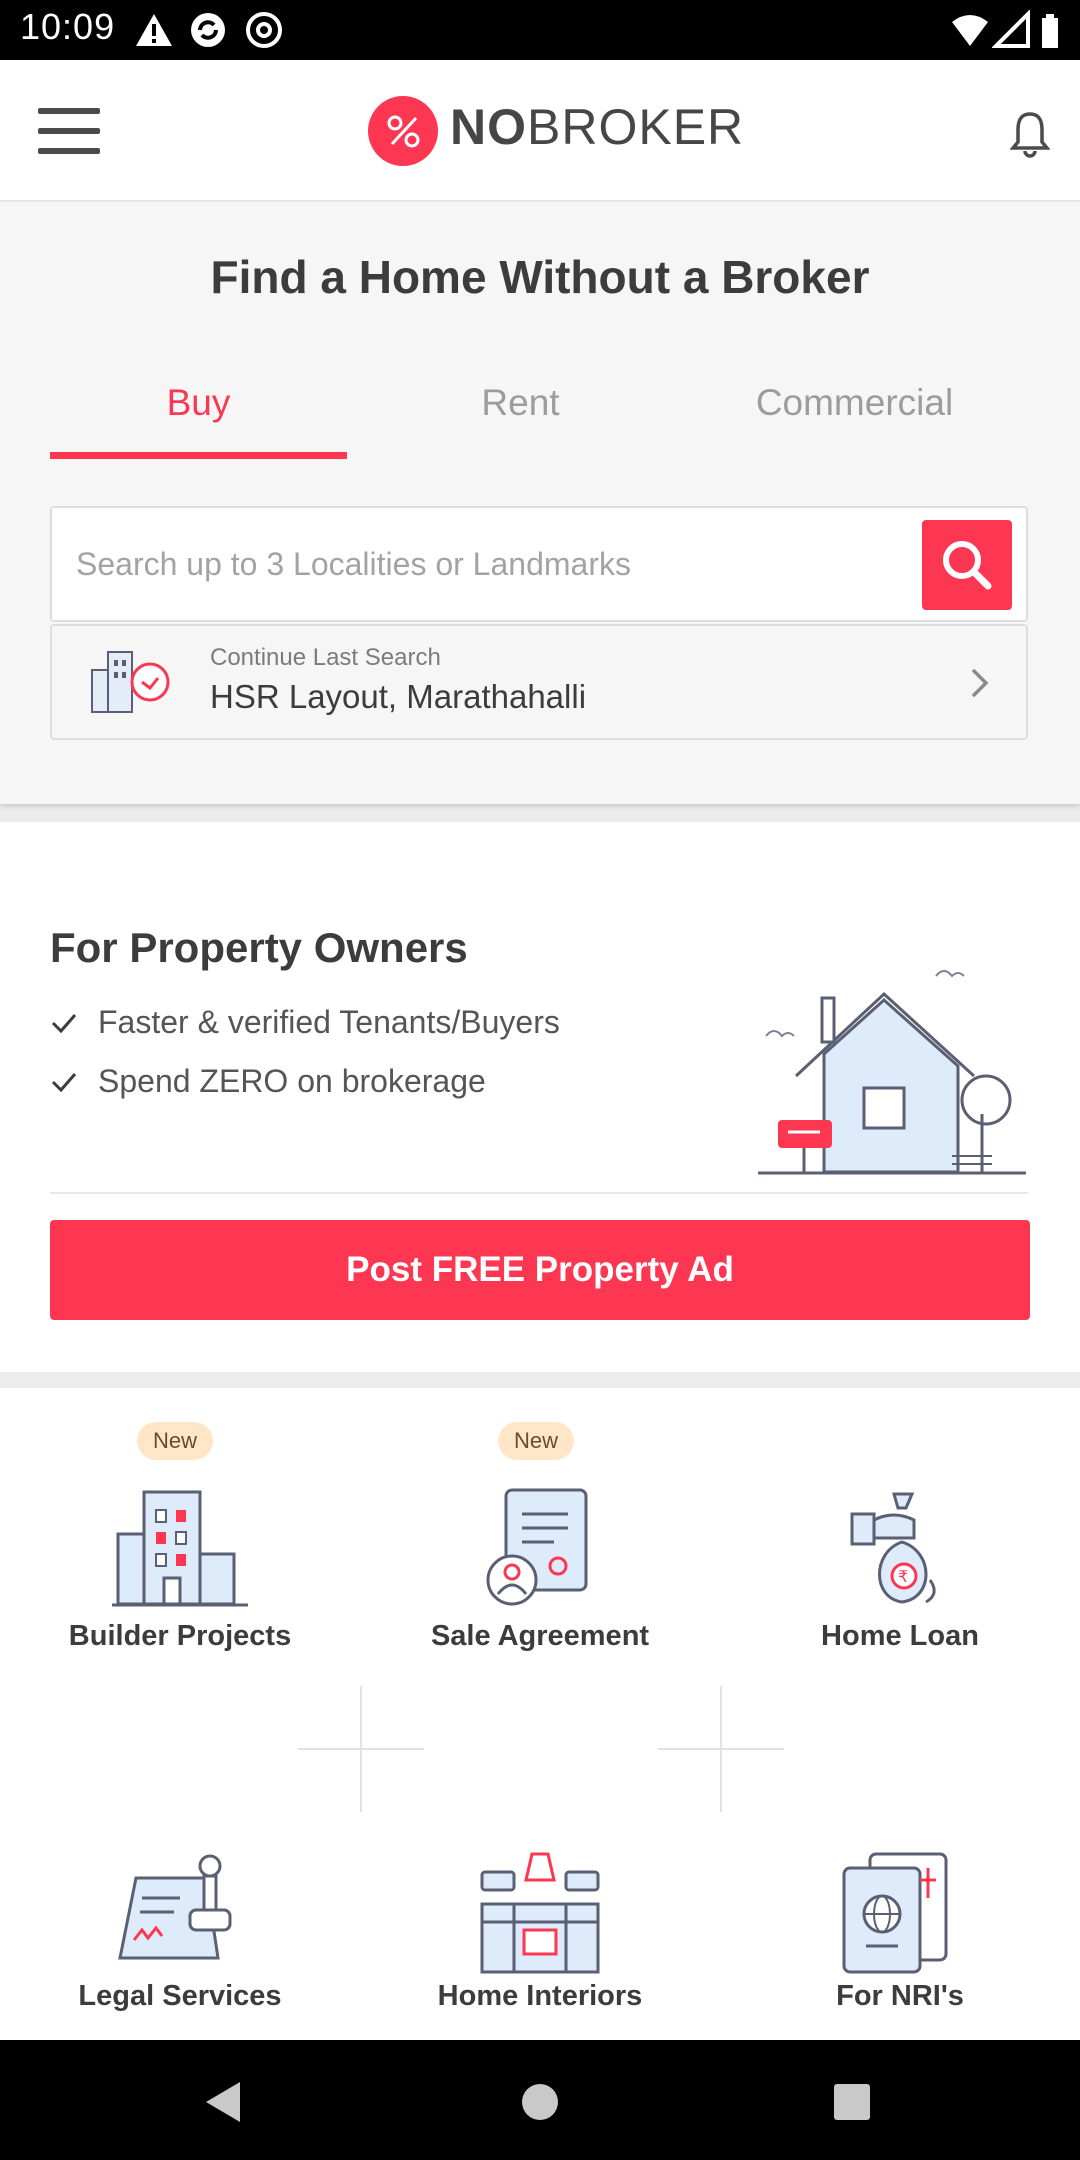  Describe the element at coordinates (540, 30) in the screenshot. I see `status-bar: 10:09` at that location.